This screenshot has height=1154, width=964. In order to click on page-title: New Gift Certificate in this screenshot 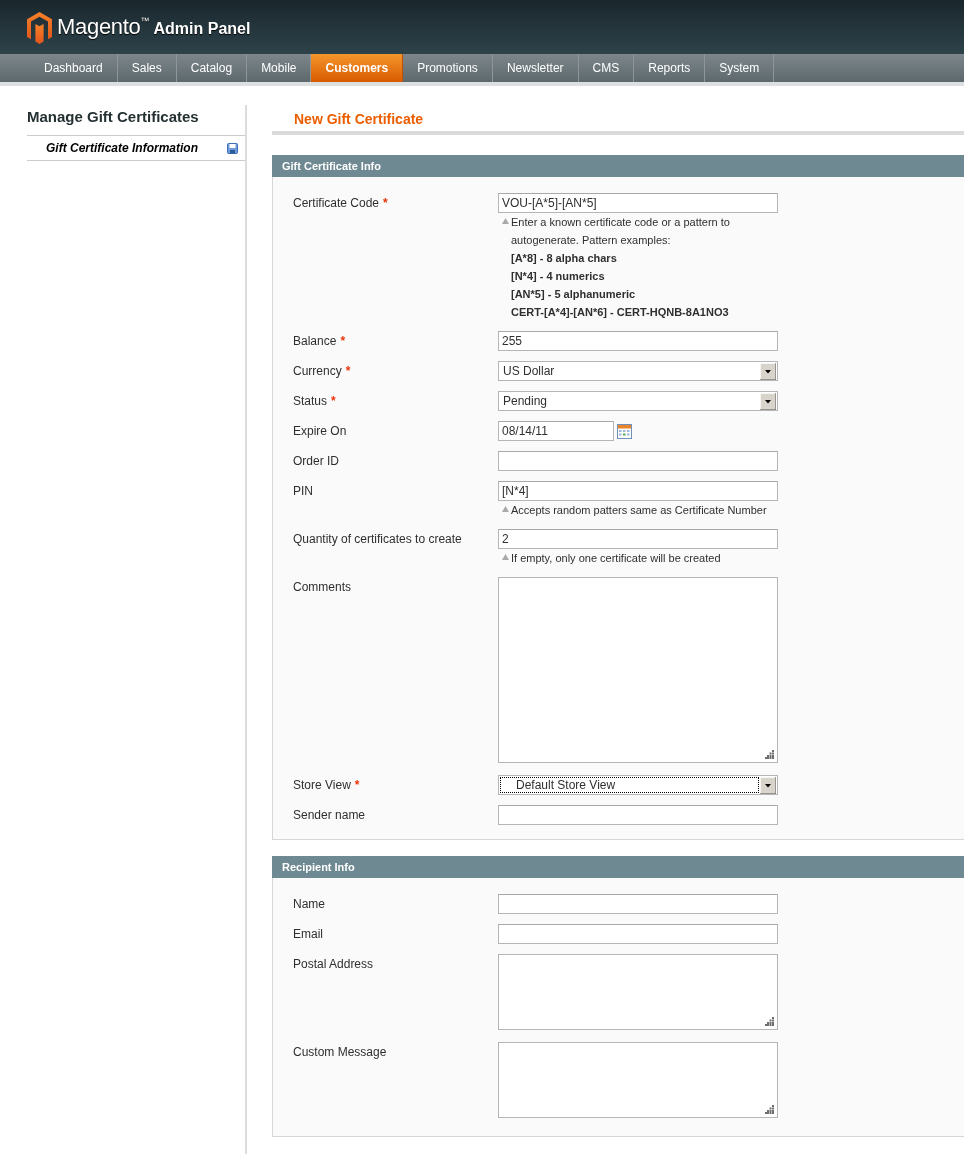, I will do `click(618, 121)`.